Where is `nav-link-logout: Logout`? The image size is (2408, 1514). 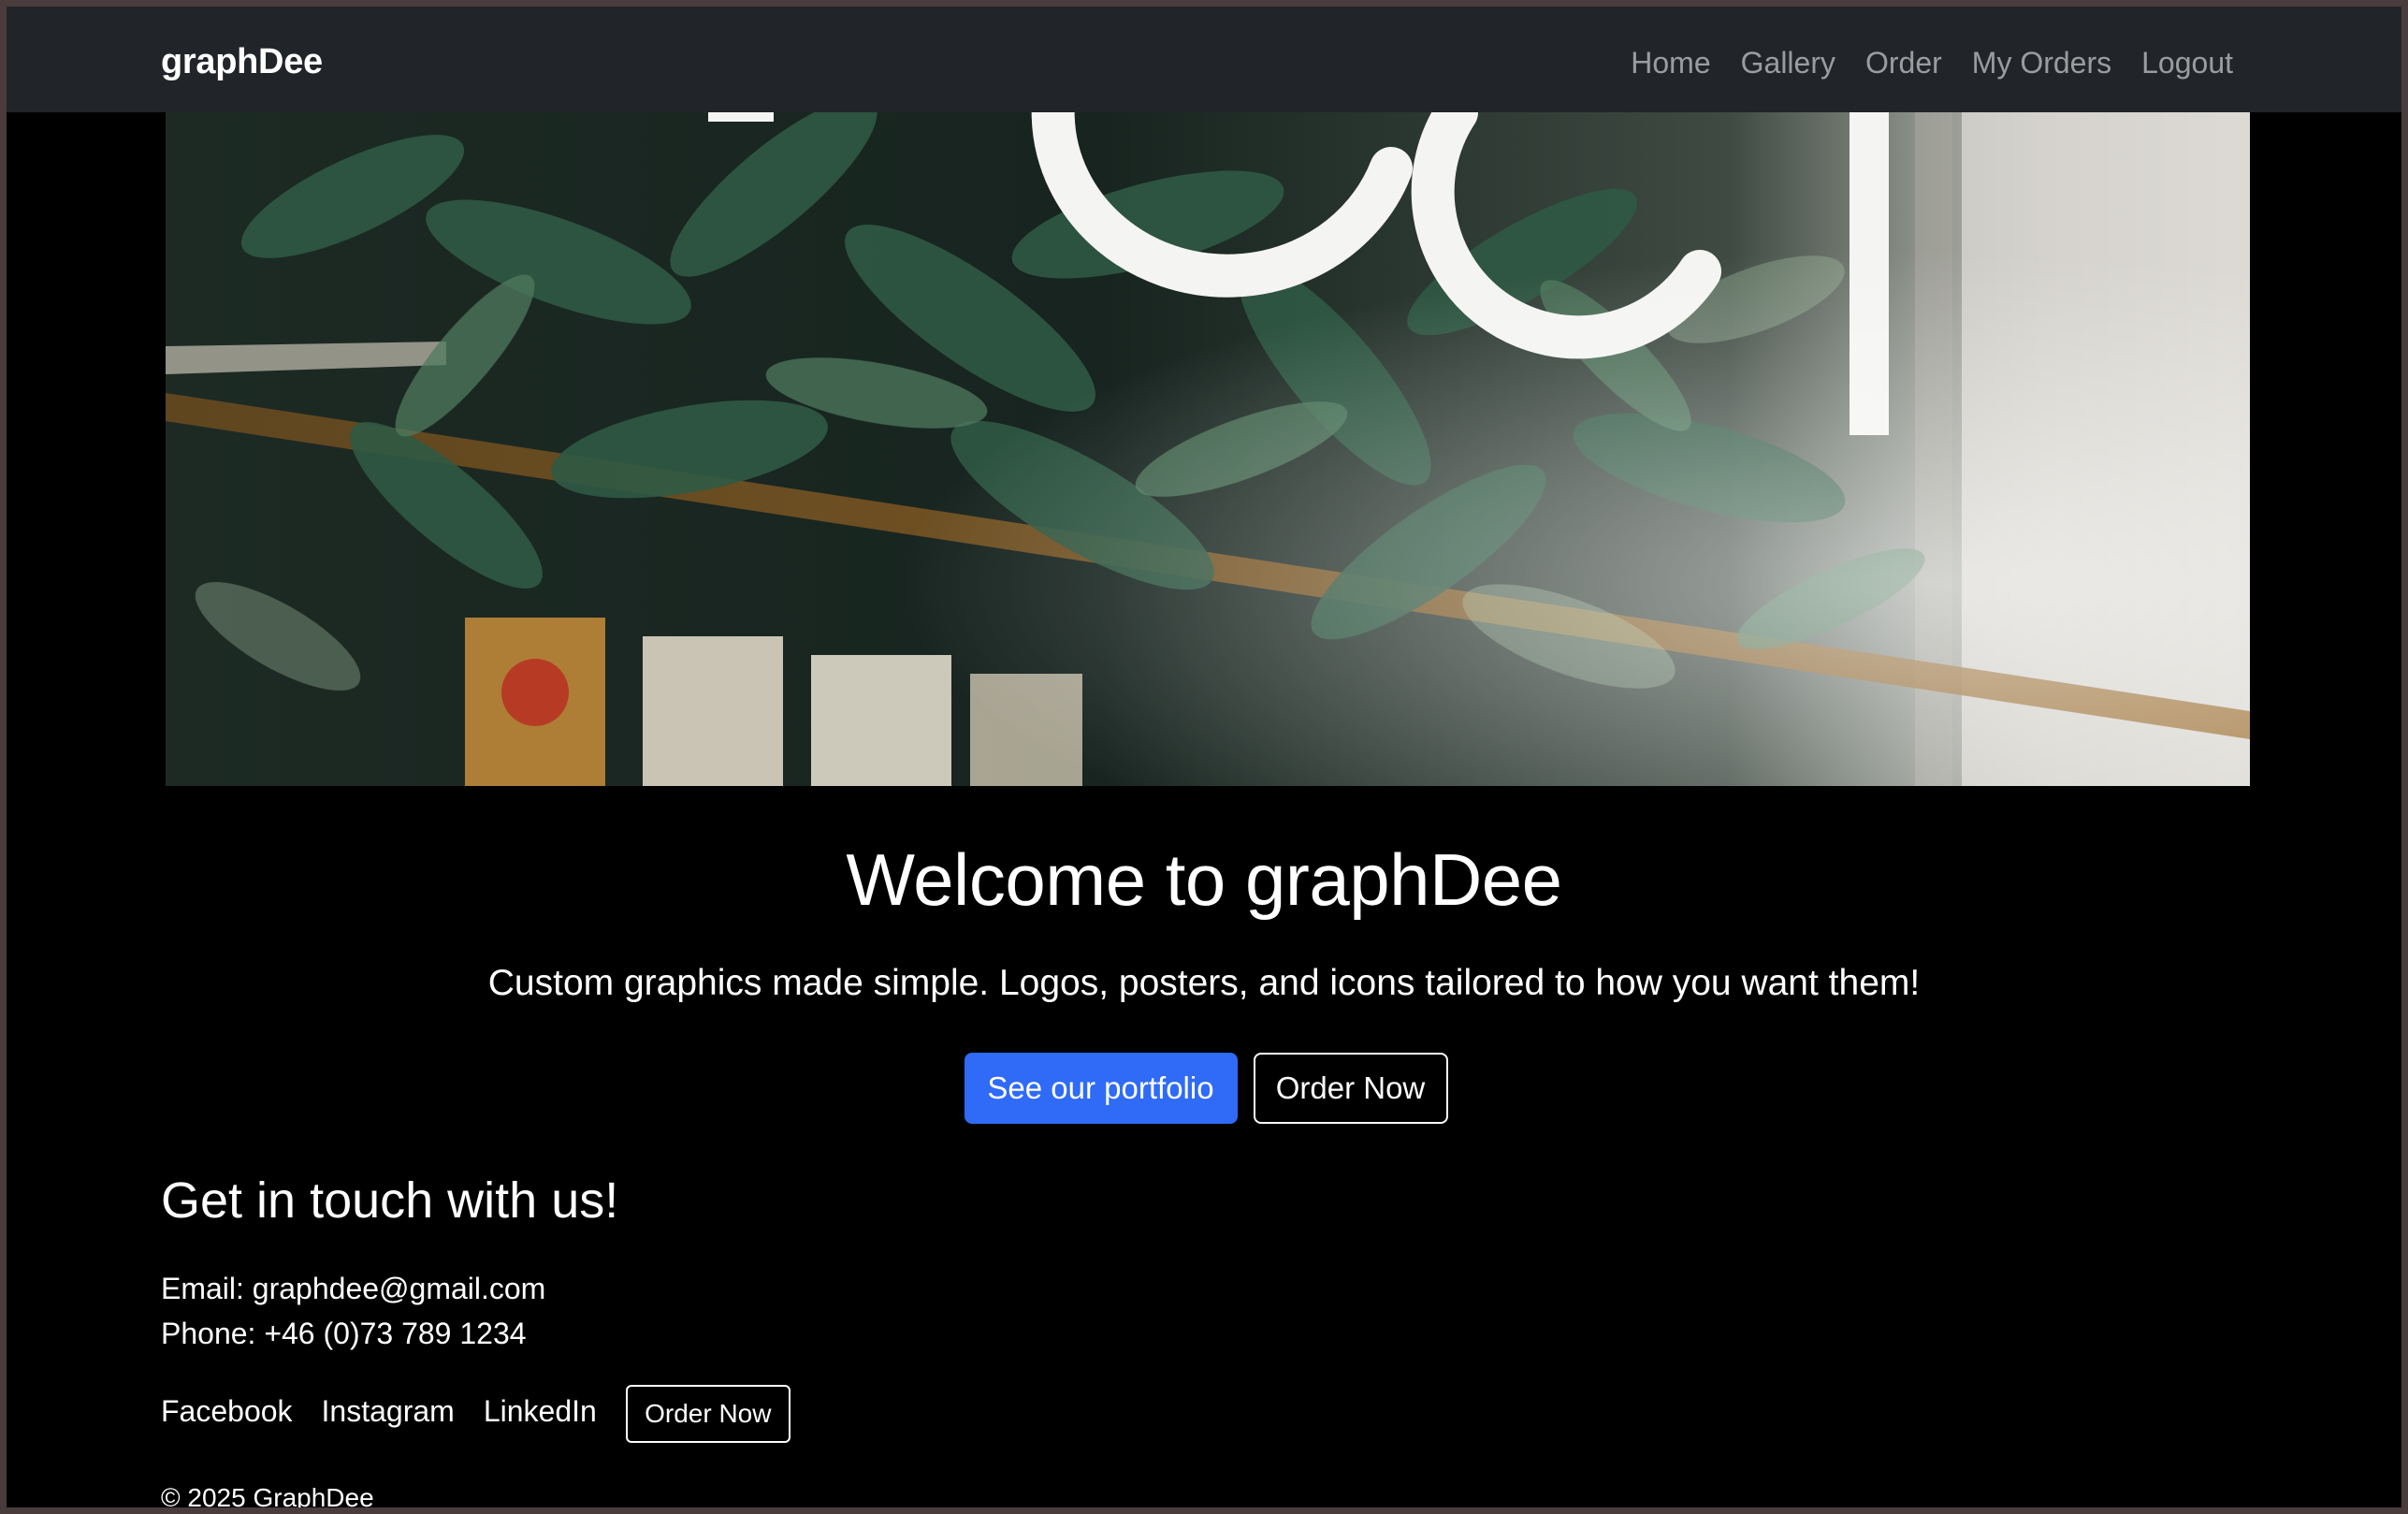
nav-link-logout: Logout is located at coordinates (2187, 63).